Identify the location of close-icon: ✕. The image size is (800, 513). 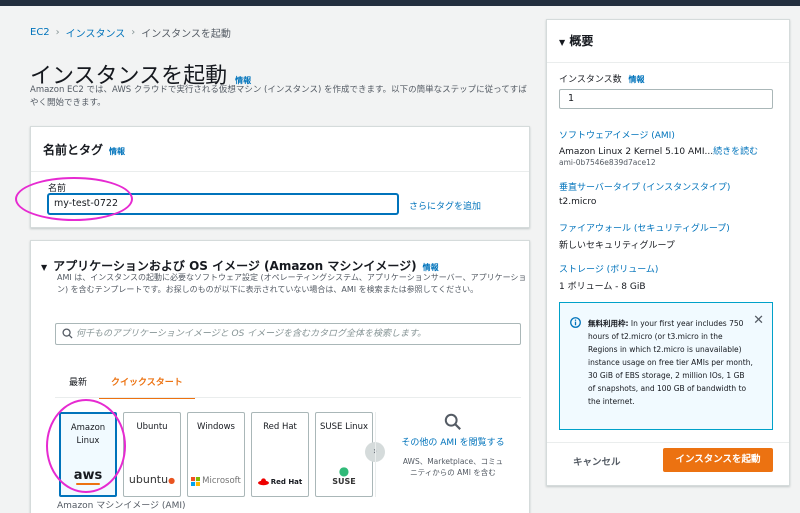
(758, 320).